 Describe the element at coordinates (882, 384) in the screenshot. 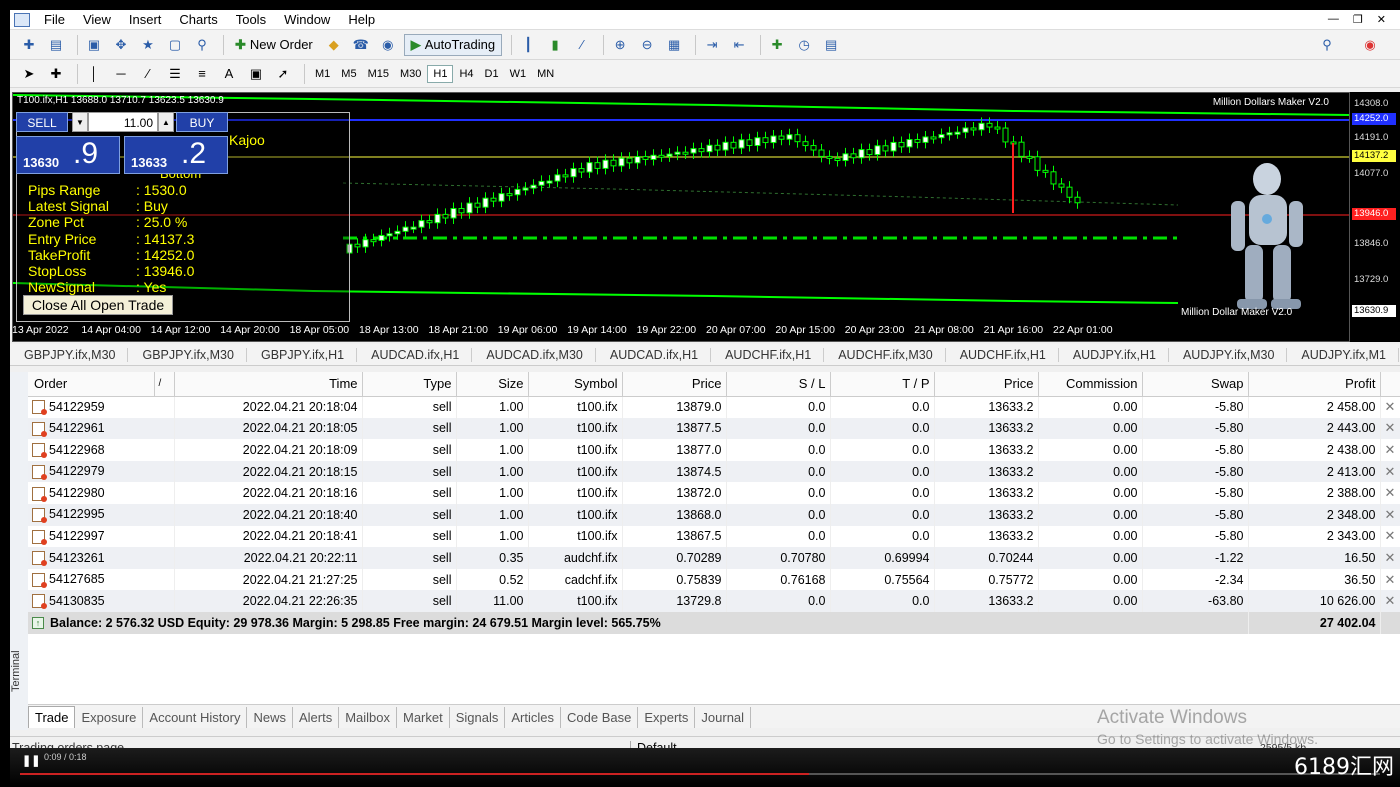

I see `col-tp: T / P` at that location.